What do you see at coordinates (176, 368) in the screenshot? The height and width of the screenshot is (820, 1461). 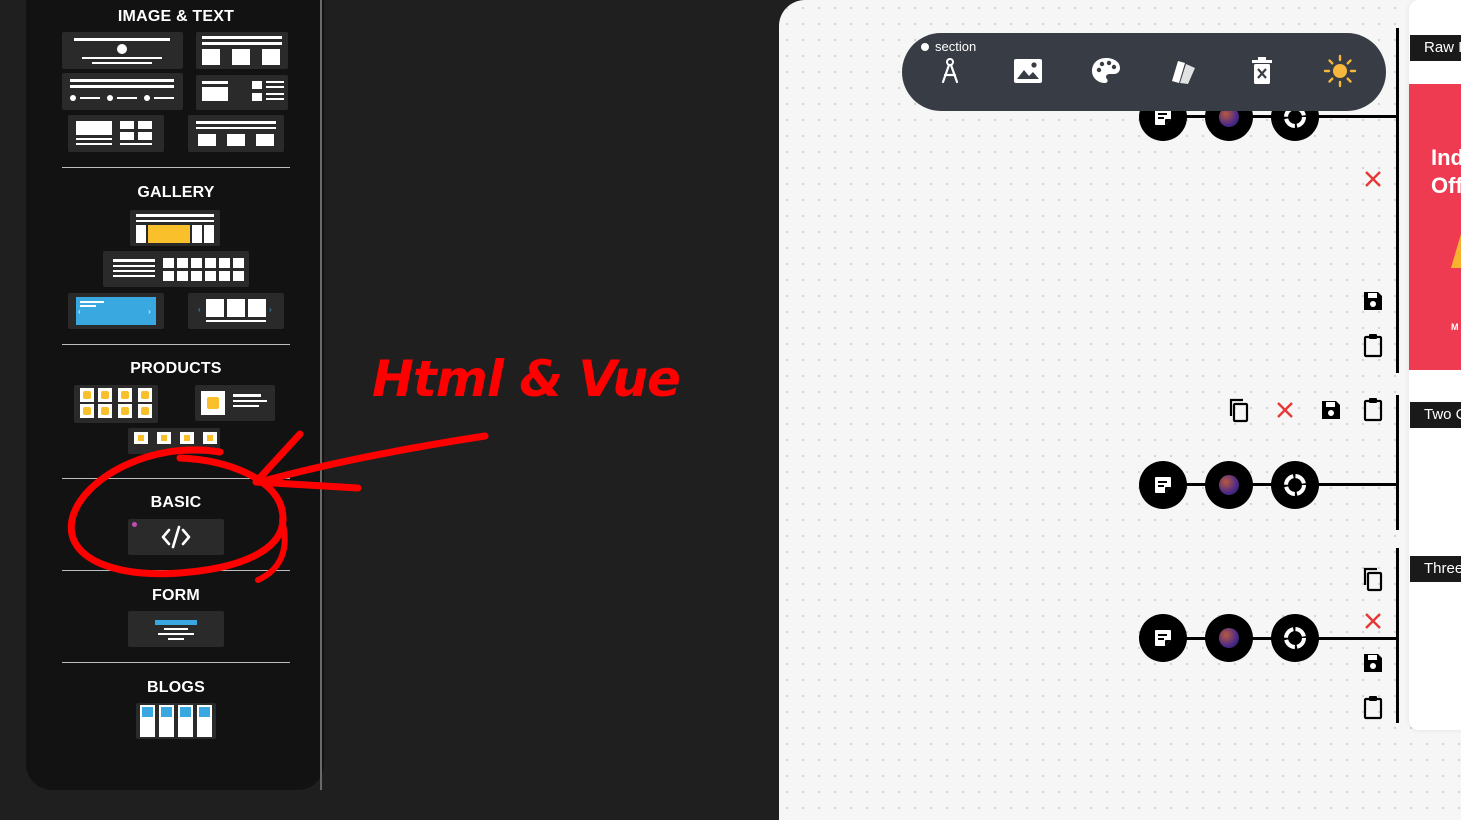 I see `section-title-products: PRODUCTS` at bounding box center [176, 368].